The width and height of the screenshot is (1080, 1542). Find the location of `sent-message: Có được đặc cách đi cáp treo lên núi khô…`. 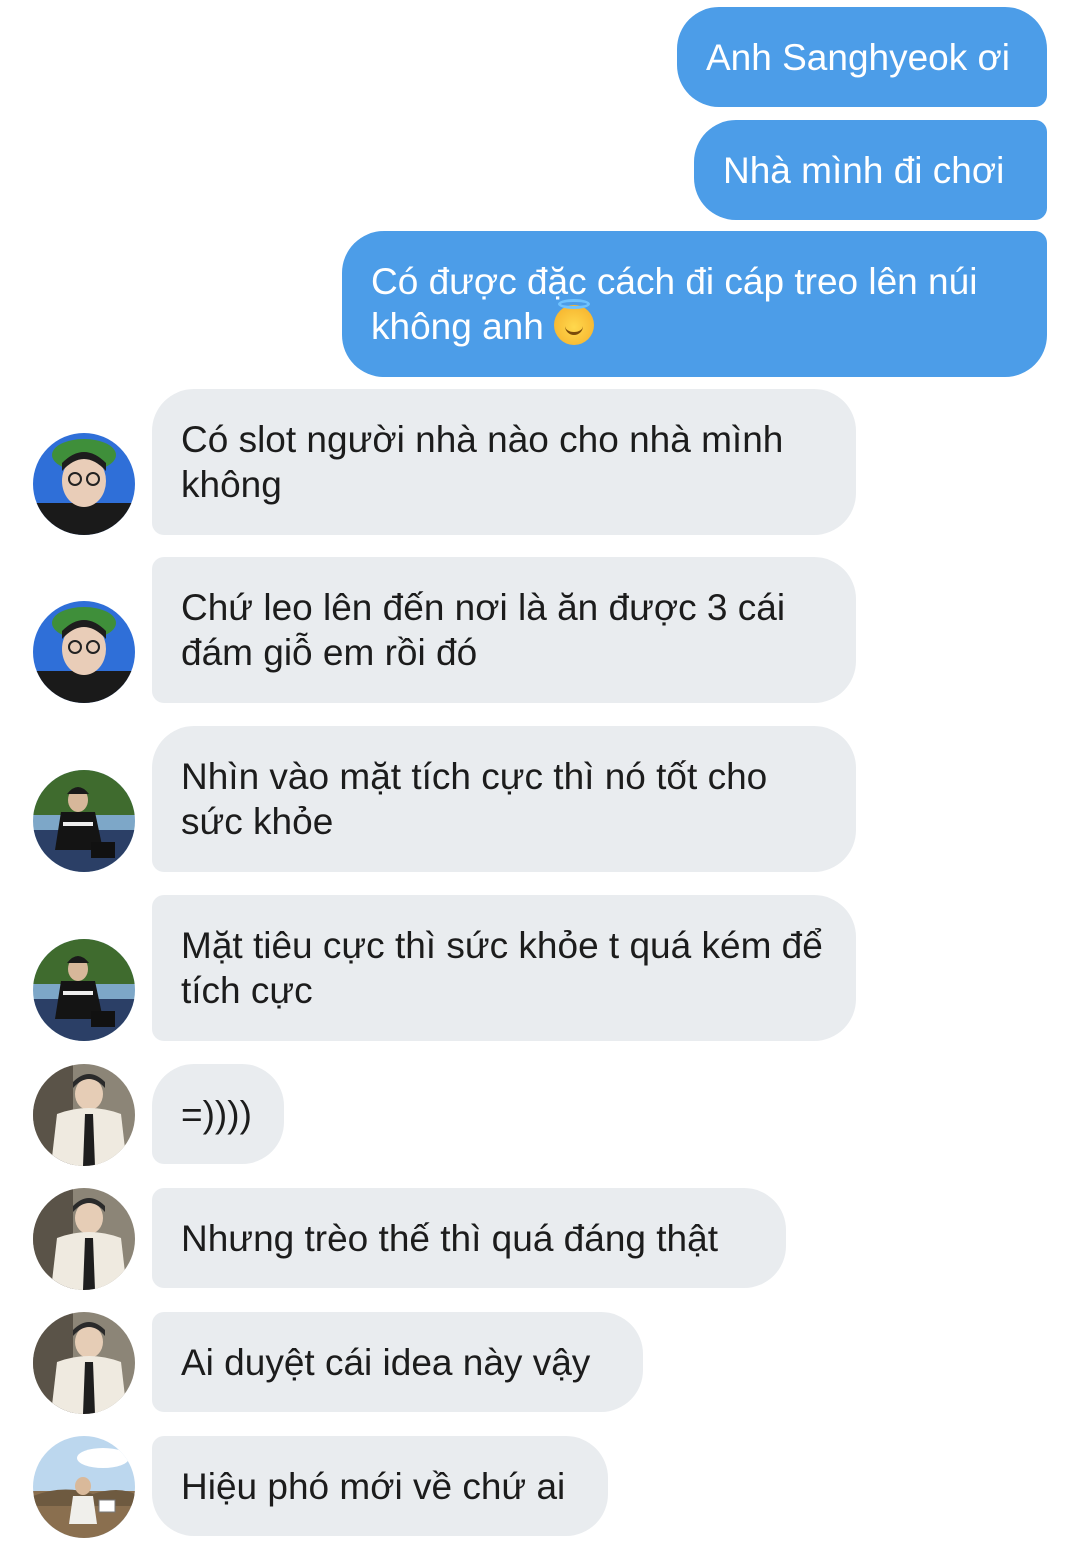

sent-message: Có được đặc cách đi cáp treo lên núi khô… is located at coordinates (694, 304).